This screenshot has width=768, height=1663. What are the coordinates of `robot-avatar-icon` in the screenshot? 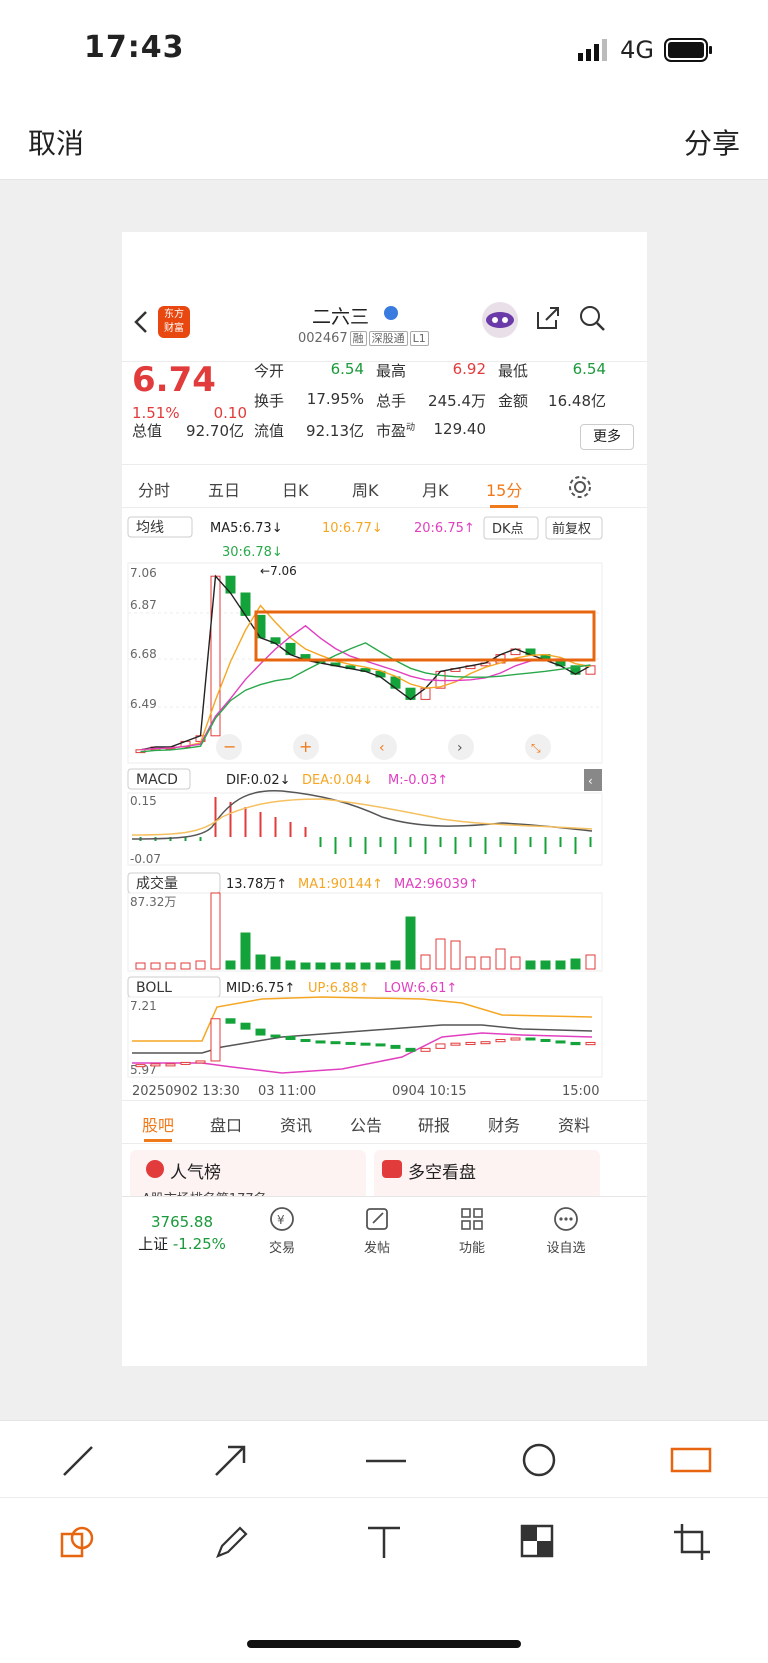 It's located at (500, 320).